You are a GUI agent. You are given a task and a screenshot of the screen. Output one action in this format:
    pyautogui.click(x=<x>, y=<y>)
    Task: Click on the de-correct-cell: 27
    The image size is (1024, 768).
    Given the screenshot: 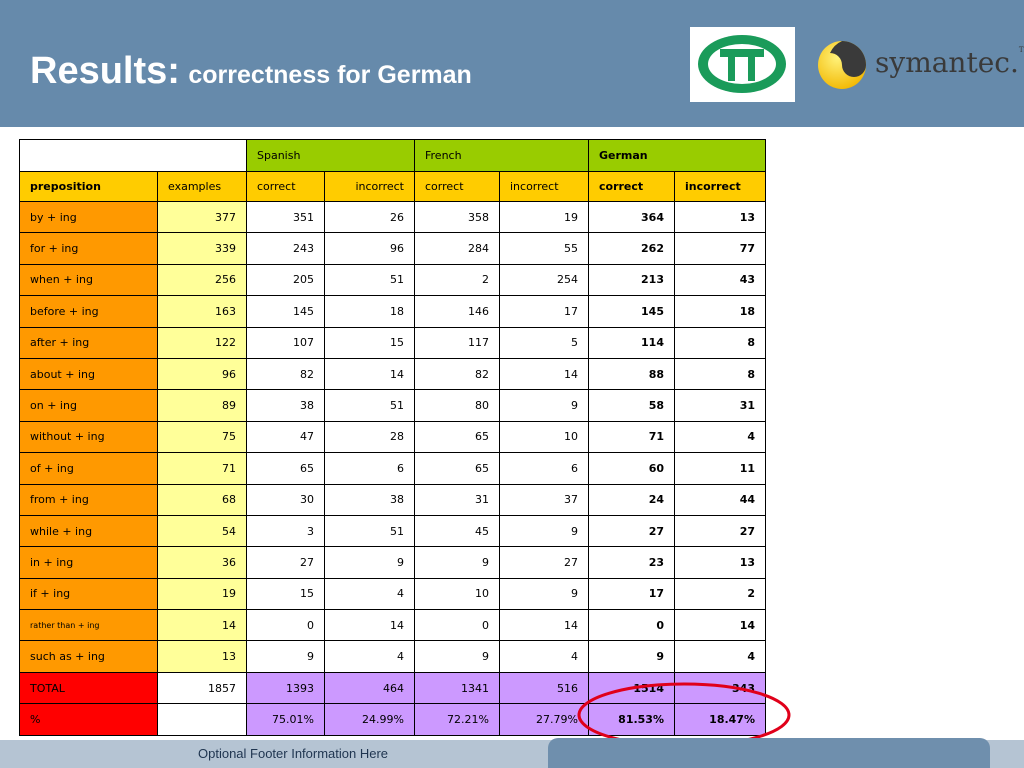 What is the action you would take?
    pyautogui.click(x=631, y=531)
    